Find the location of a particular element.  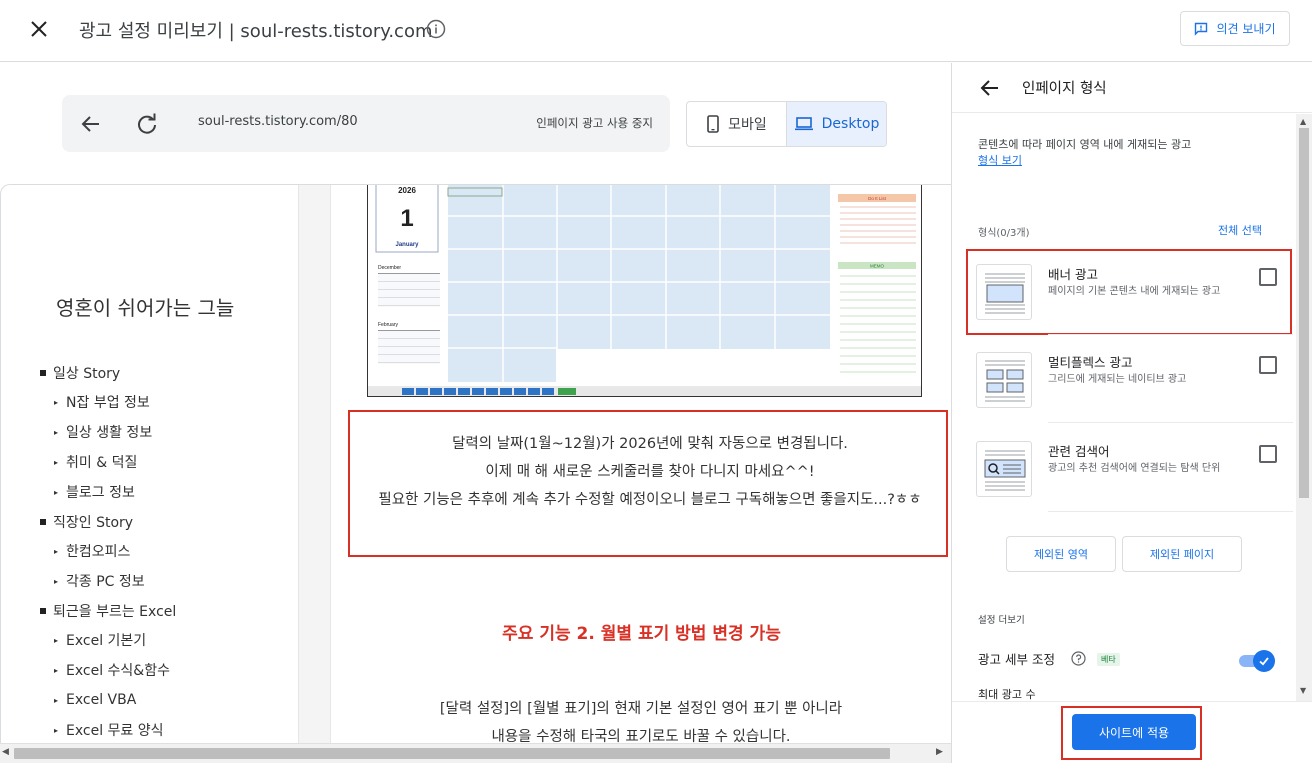

check-icon is located at coordinates (1264, 661).